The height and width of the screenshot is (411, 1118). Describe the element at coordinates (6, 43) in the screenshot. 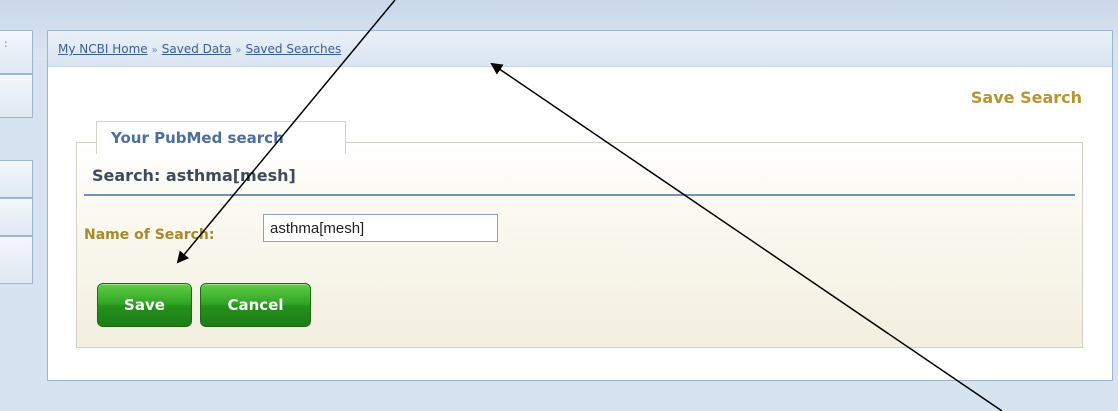

I see `sidebar-tab-fragment: :` at that location.